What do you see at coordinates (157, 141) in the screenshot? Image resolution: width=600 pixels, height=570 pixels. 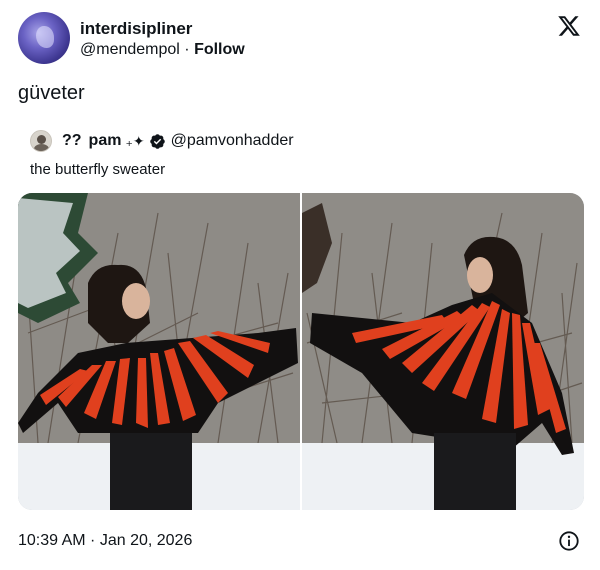 I see `verified-badge-icon` at bounding box center [157, 141].